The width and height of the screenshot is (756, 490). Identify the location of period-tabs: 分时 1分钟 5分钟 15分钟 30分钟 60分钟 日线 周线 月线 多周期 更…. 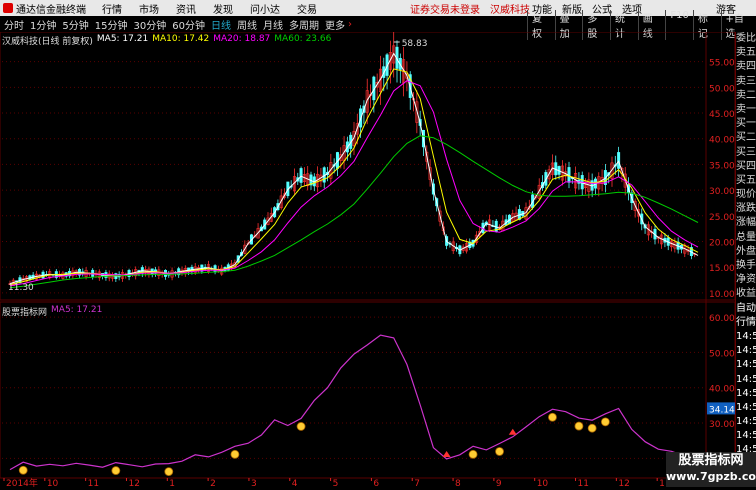
(172, 24).